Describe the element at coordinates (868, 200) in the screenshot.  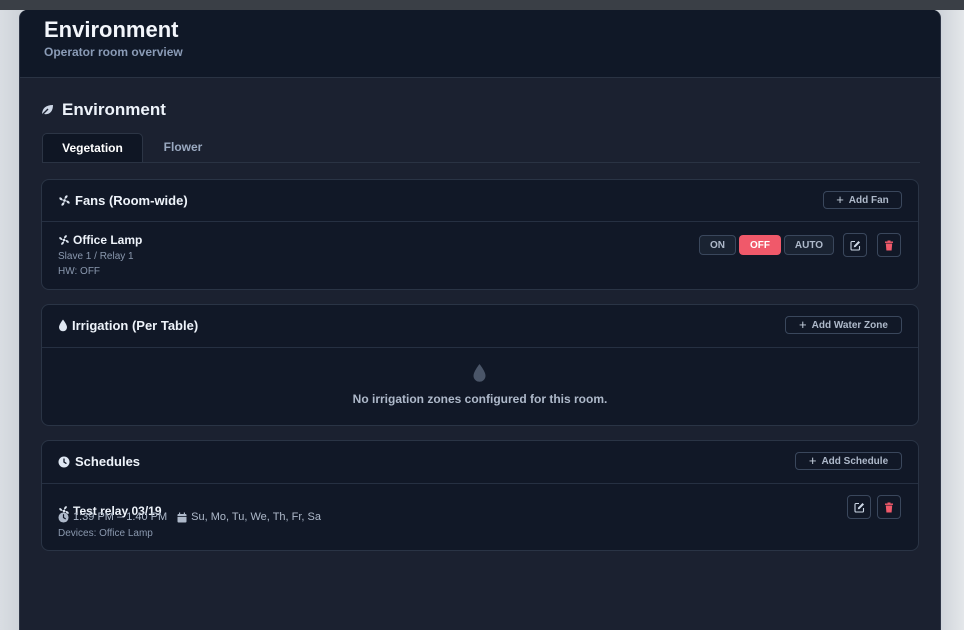
I see `add-fan-label: Add Fan` at that location.